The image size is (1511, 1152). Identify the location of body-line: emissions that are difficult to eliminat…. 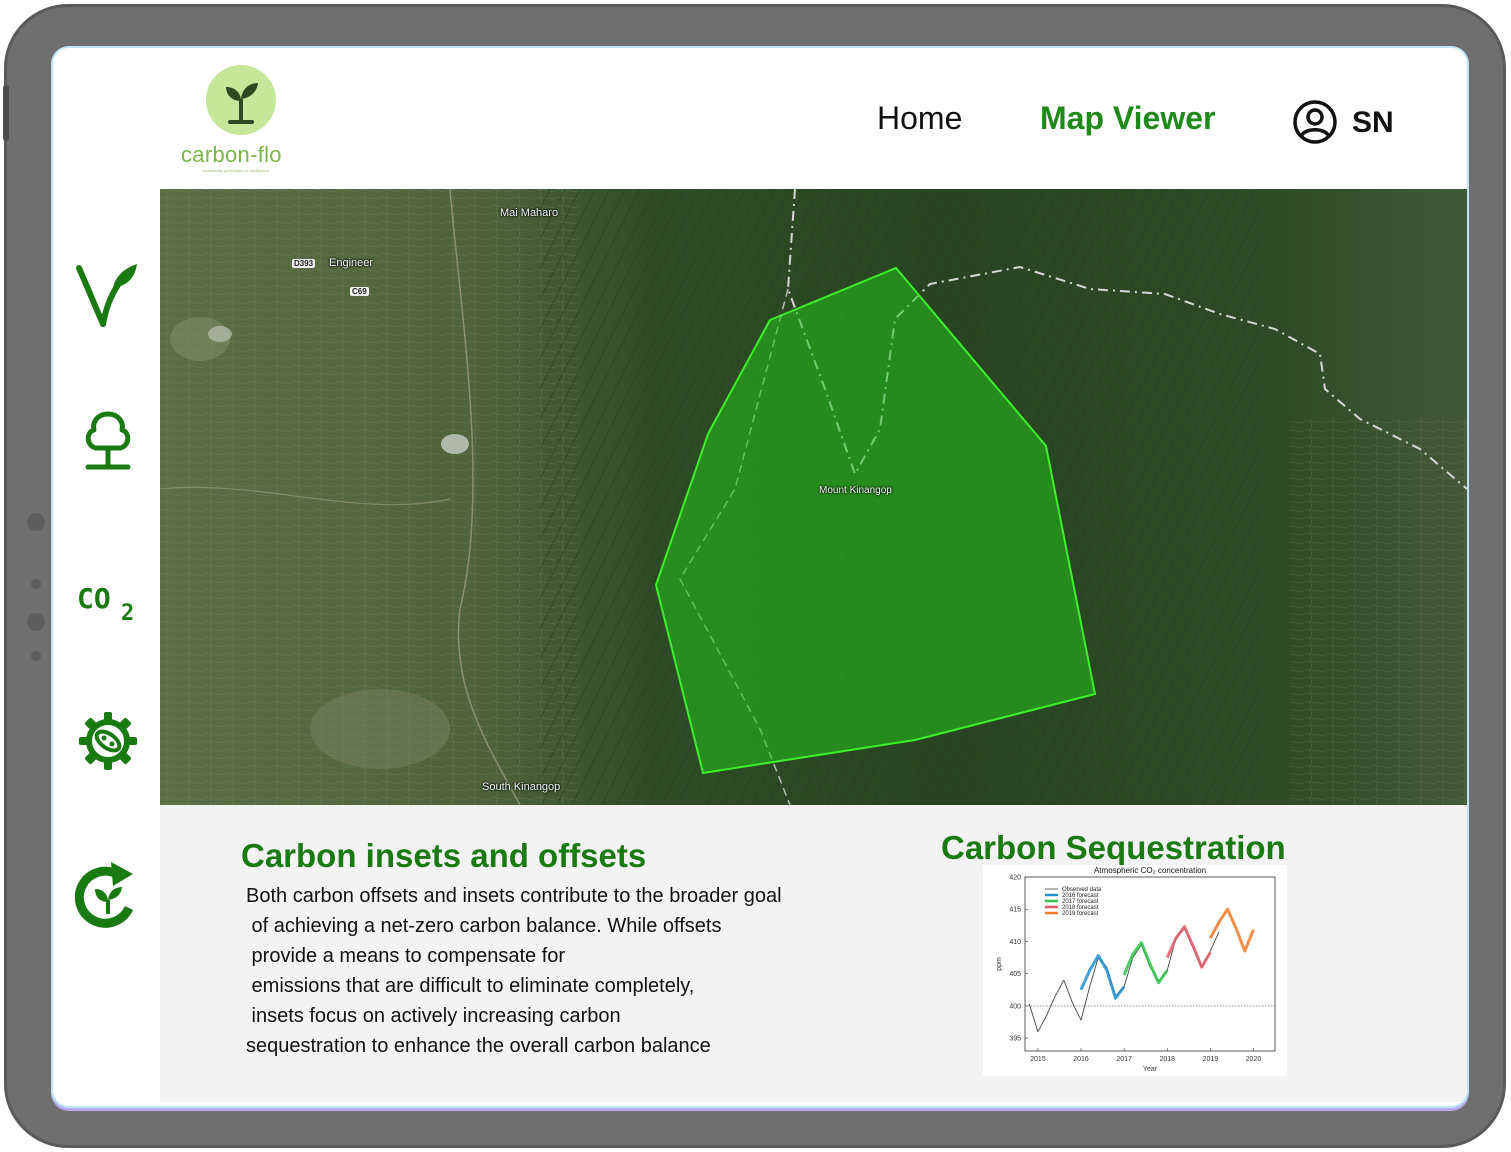
(470, 986).